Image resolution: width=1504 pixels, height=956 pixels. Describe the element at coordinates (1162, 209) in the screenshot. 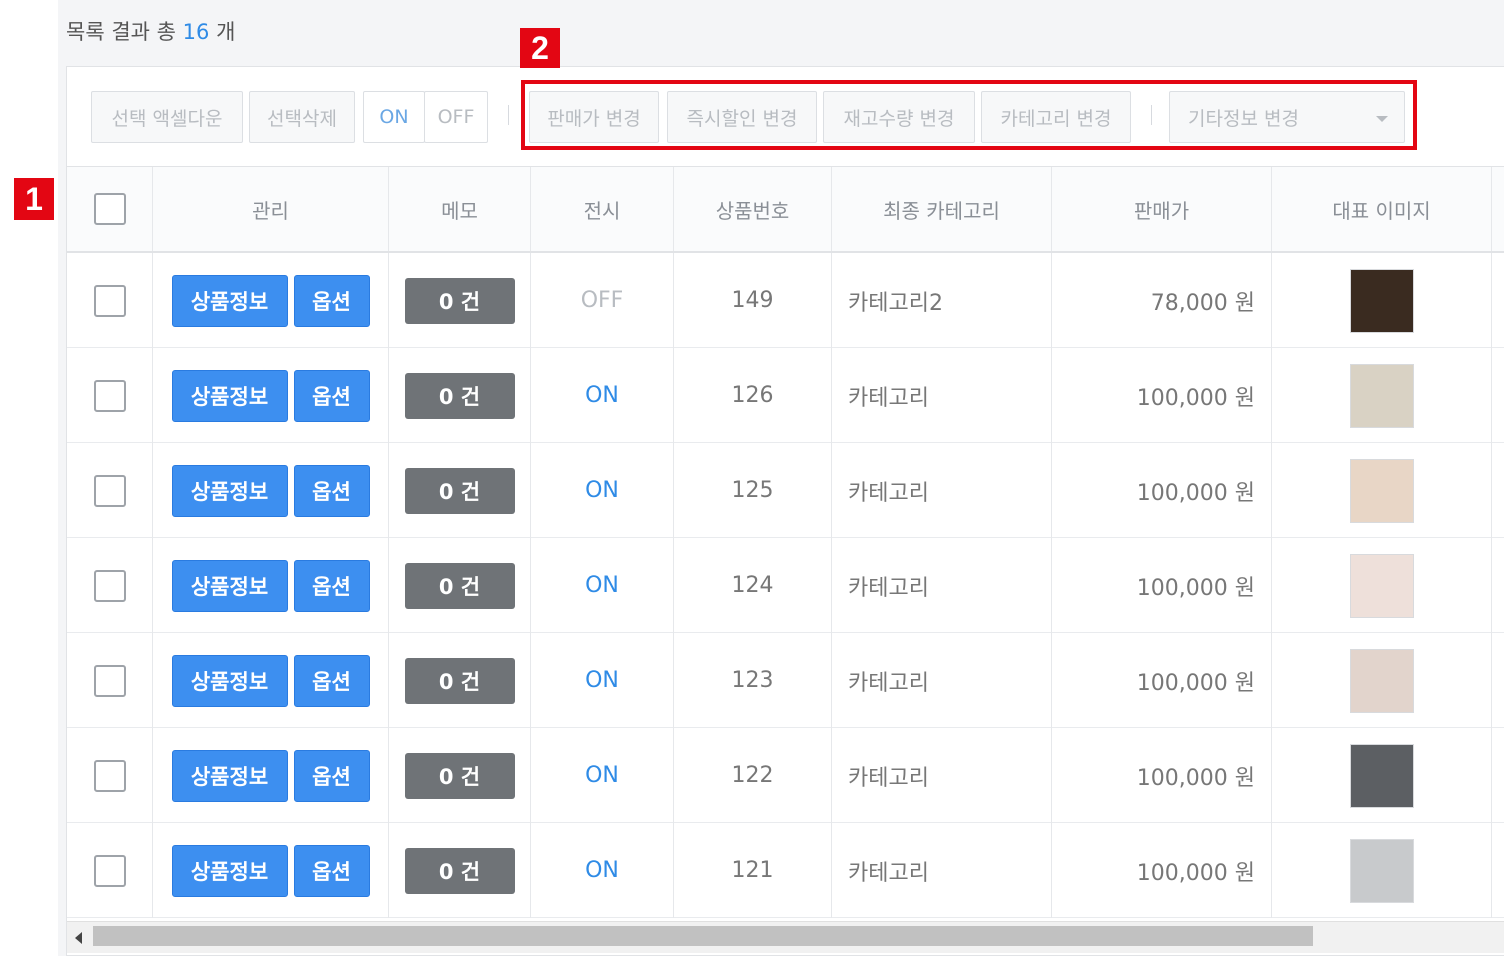

I see `col-price: 판매가` at that location.